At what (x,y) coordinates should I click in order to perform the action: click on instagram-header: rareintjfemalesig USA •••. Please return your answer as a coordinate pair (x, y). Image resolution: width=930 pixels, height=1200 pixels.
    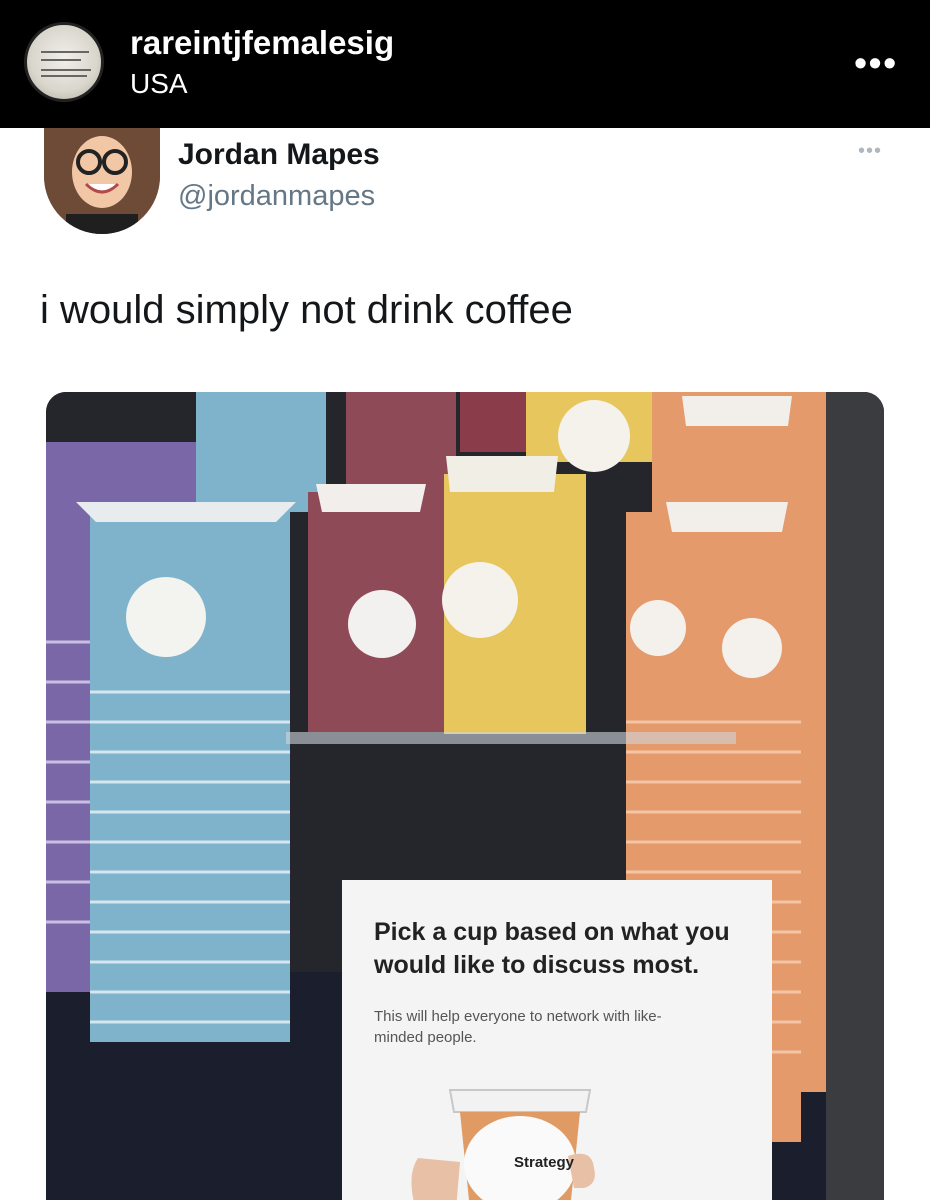
    Looking at the image, I should click on (465, 64).